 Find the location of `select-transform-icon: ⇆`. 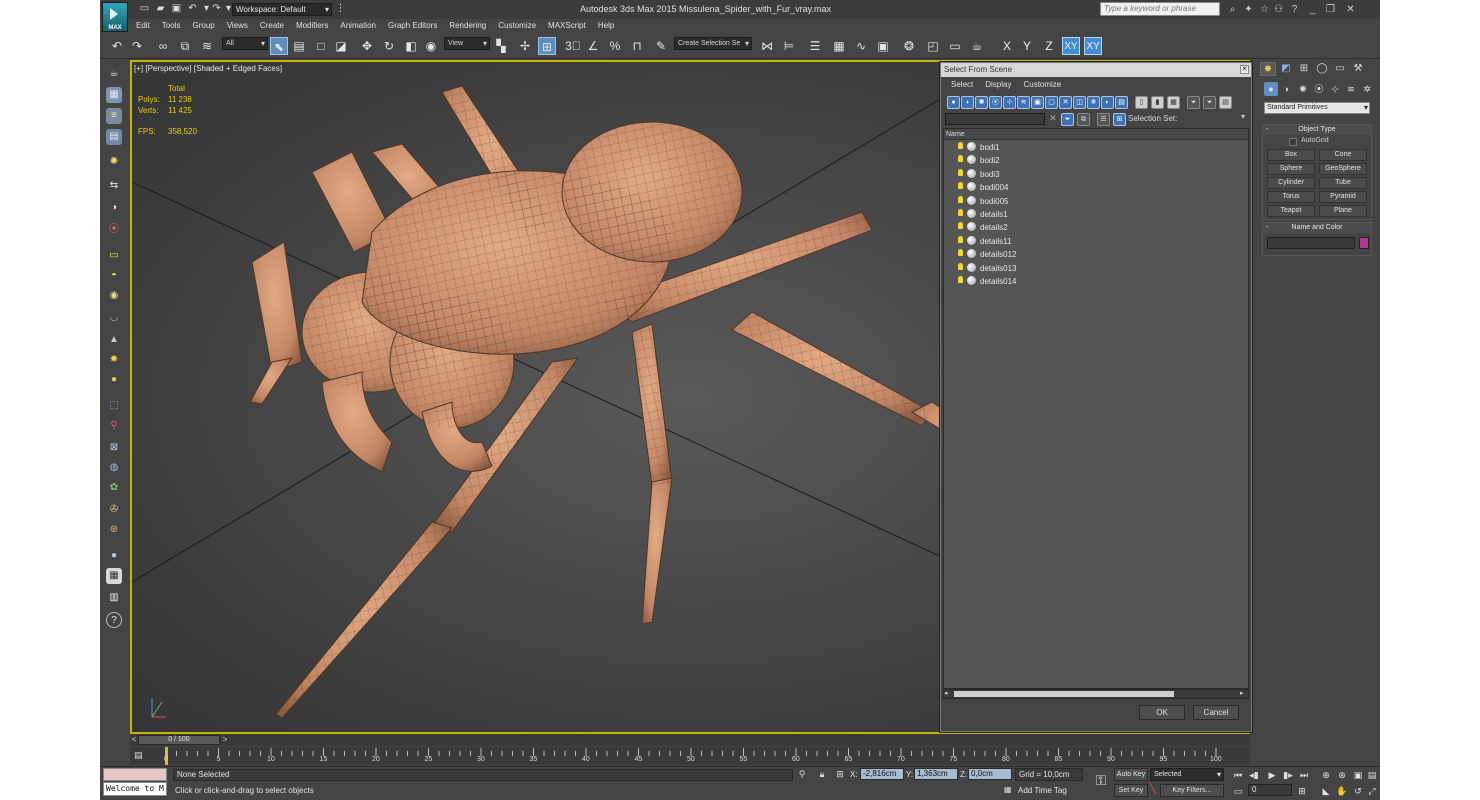

select-transform-icon: ⇆ is located at coordinates (114, 186).